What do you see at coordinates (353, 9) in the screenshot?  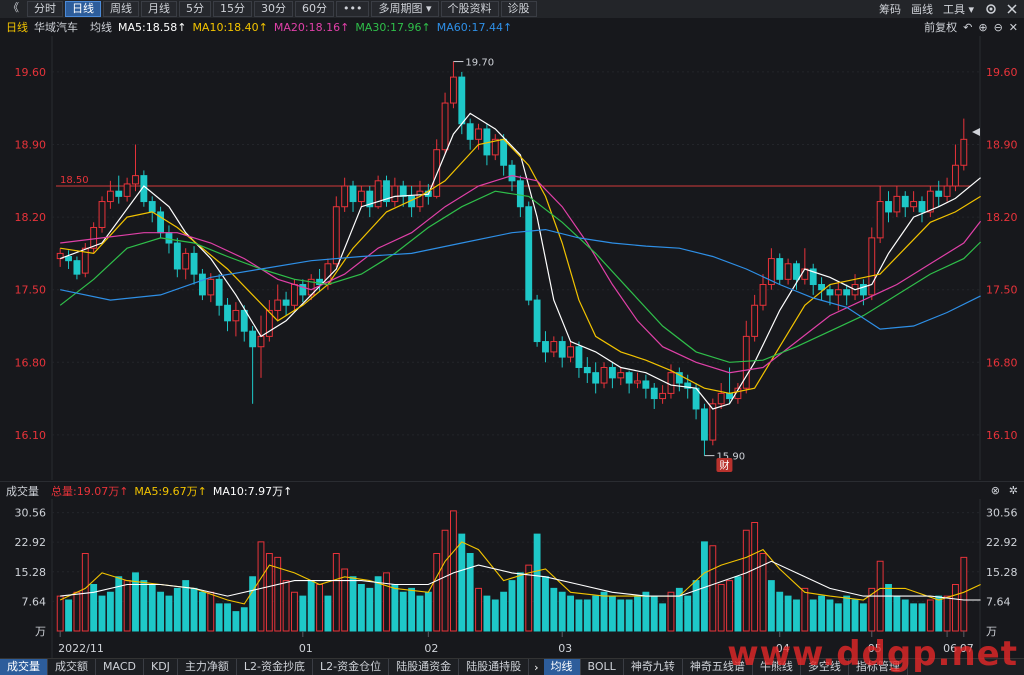 I see `tab-8: •••` at bounding box center [353, 9].